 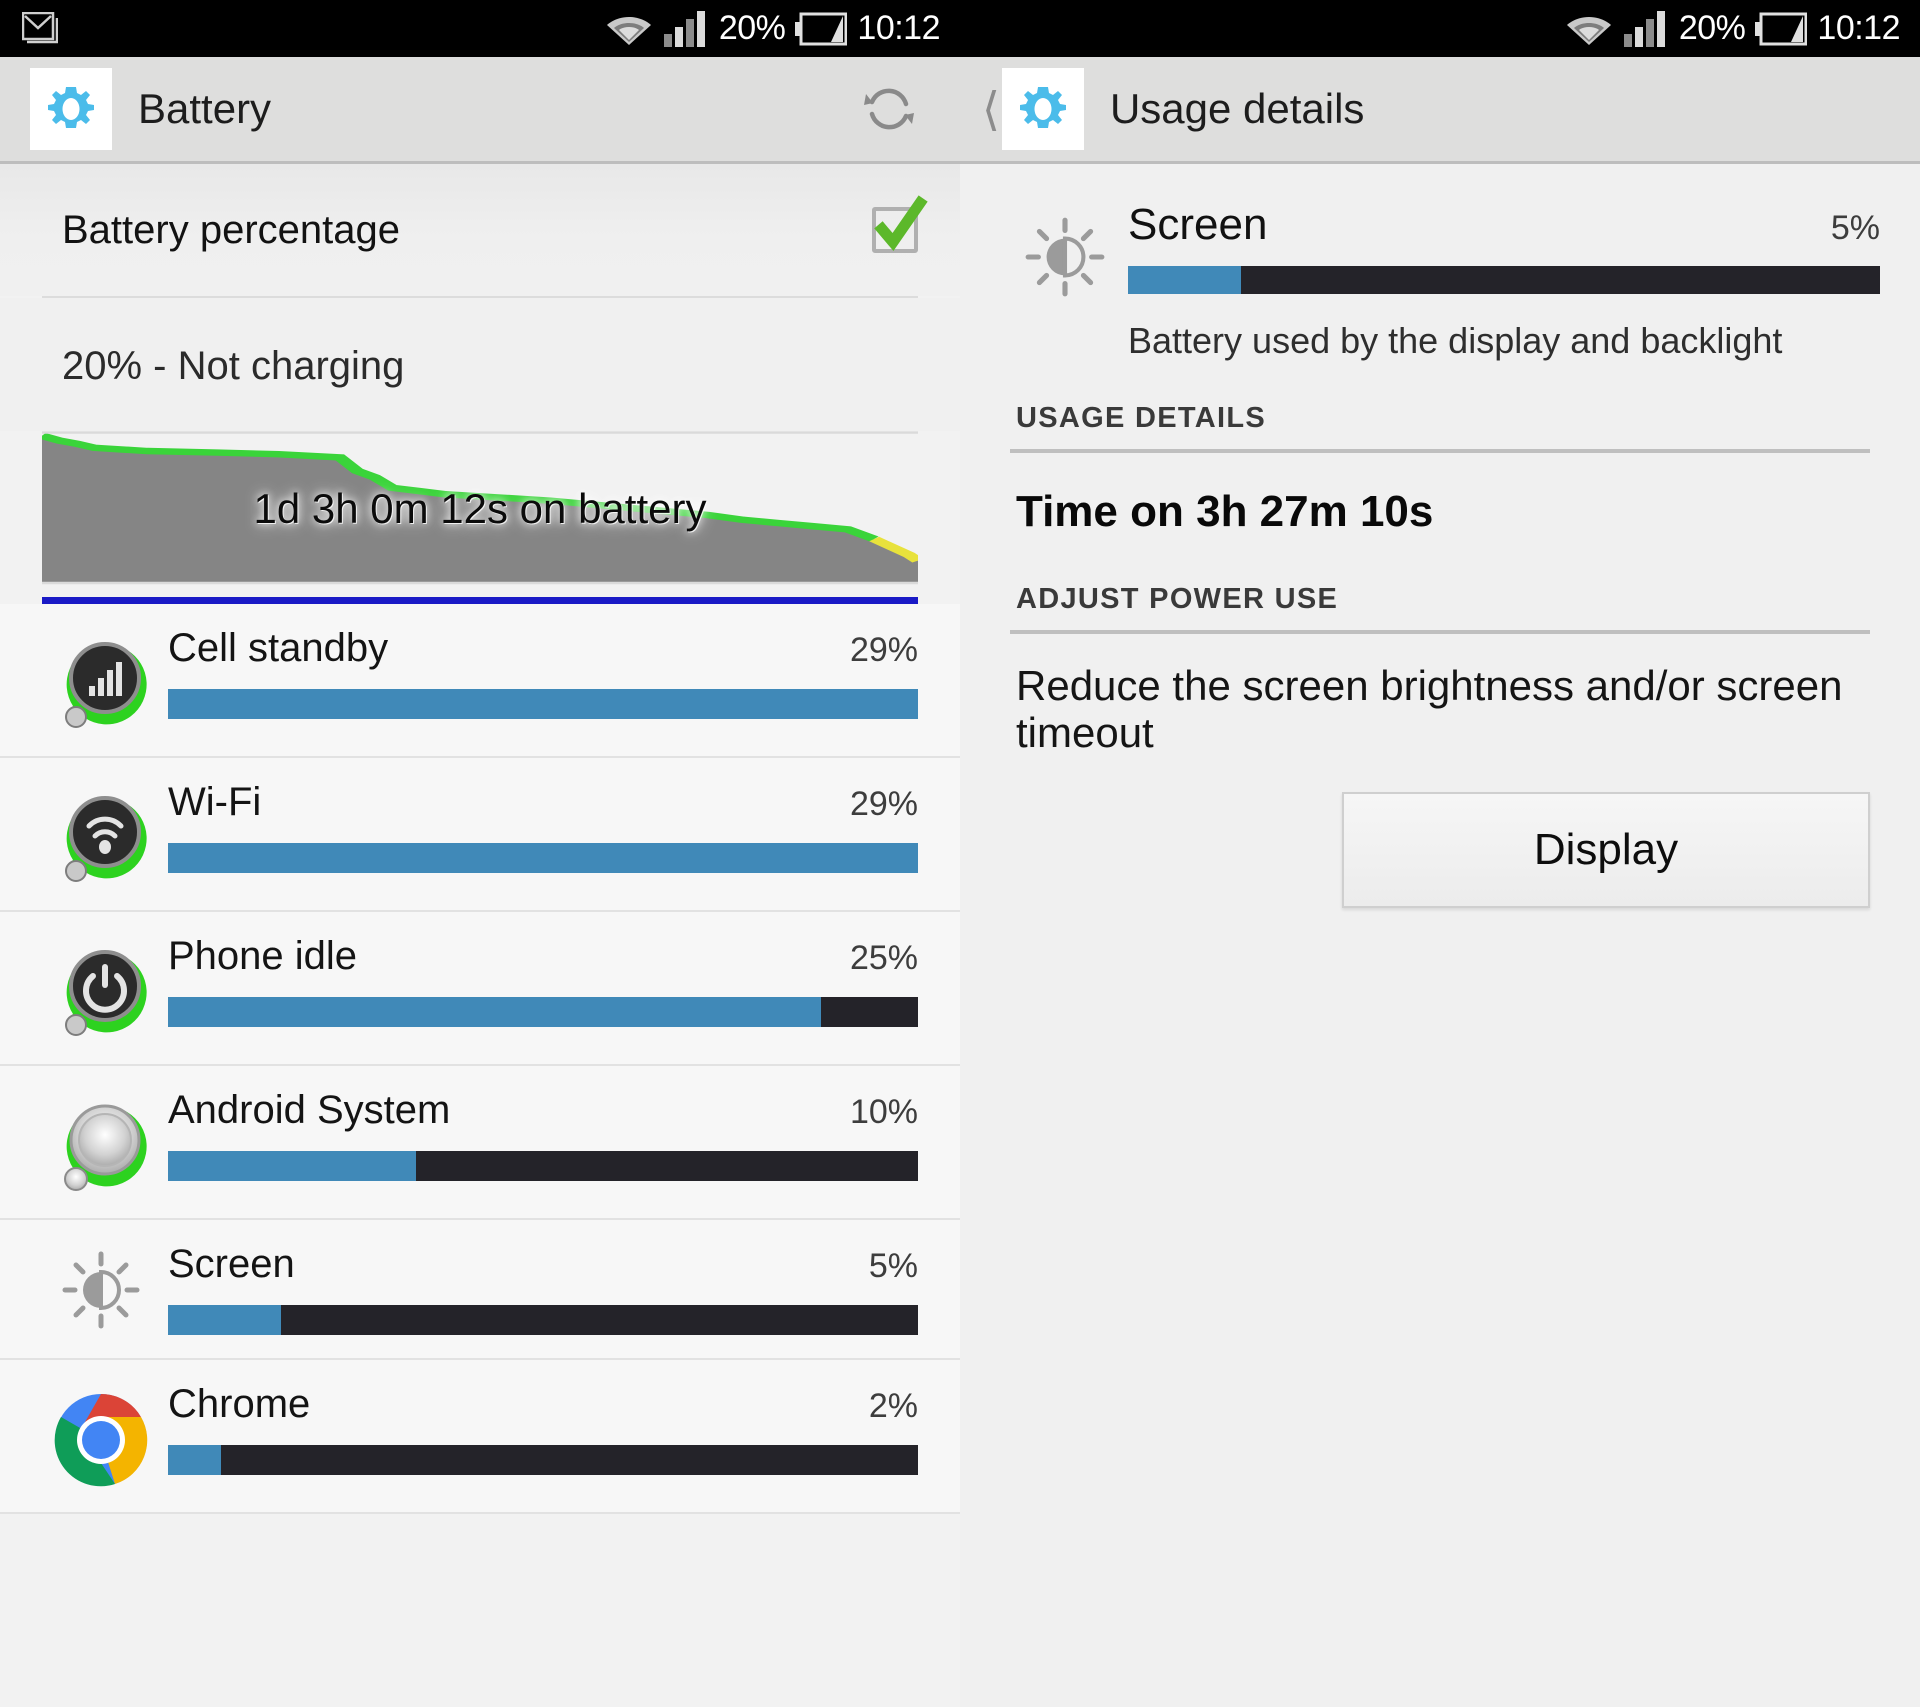 I want to click on page-title: Battery, so click(x=205, y=108).